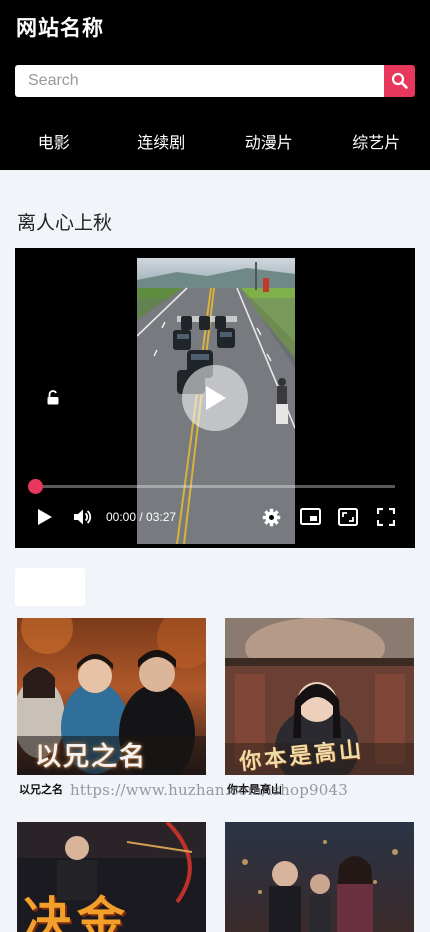 This screenshot has height=932, width=430. Describe the element at coordinates (111, 696) in the screenshot. I see `movie-poster: 以兄之名` at that location.